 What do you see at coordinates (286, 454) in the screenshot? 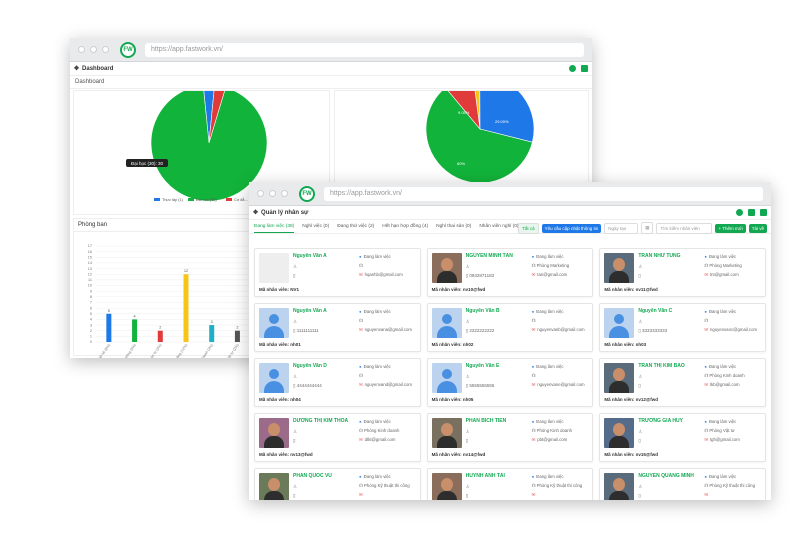
I see `employee-code: Mã nhân viên: nv13@fwd` at bounding box center [286, 454].